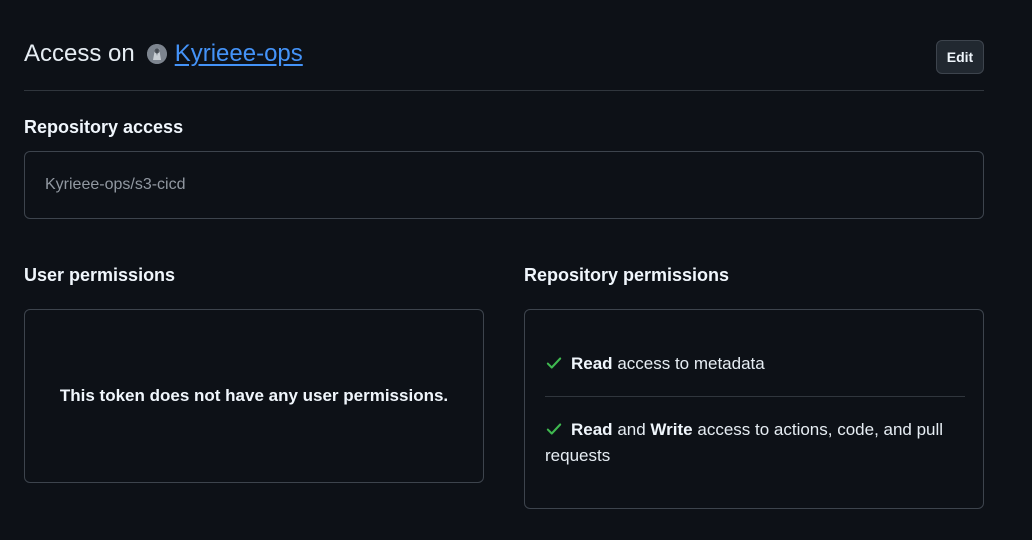 The width and height of the screenshot is (1032, 540). What do you see at coordinates (504, 185) in the screenshot?
I see `repository-access-box: Kyrieee-ops/s3-cicd` at bounding box center [504, 185].